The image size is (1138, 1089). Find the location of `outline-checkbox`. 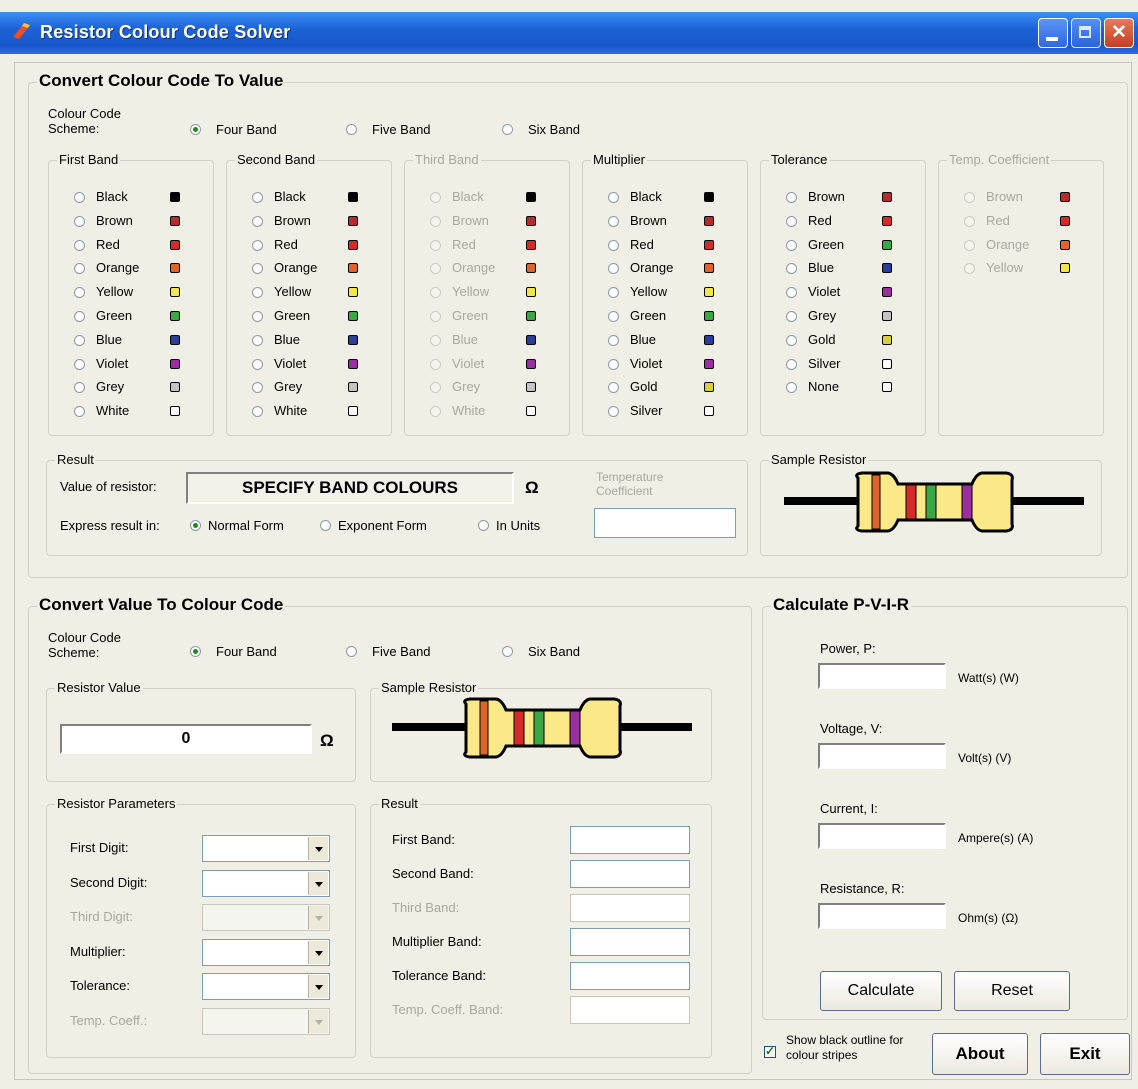

outline-checkbox is located at coordinates (770, 1051).